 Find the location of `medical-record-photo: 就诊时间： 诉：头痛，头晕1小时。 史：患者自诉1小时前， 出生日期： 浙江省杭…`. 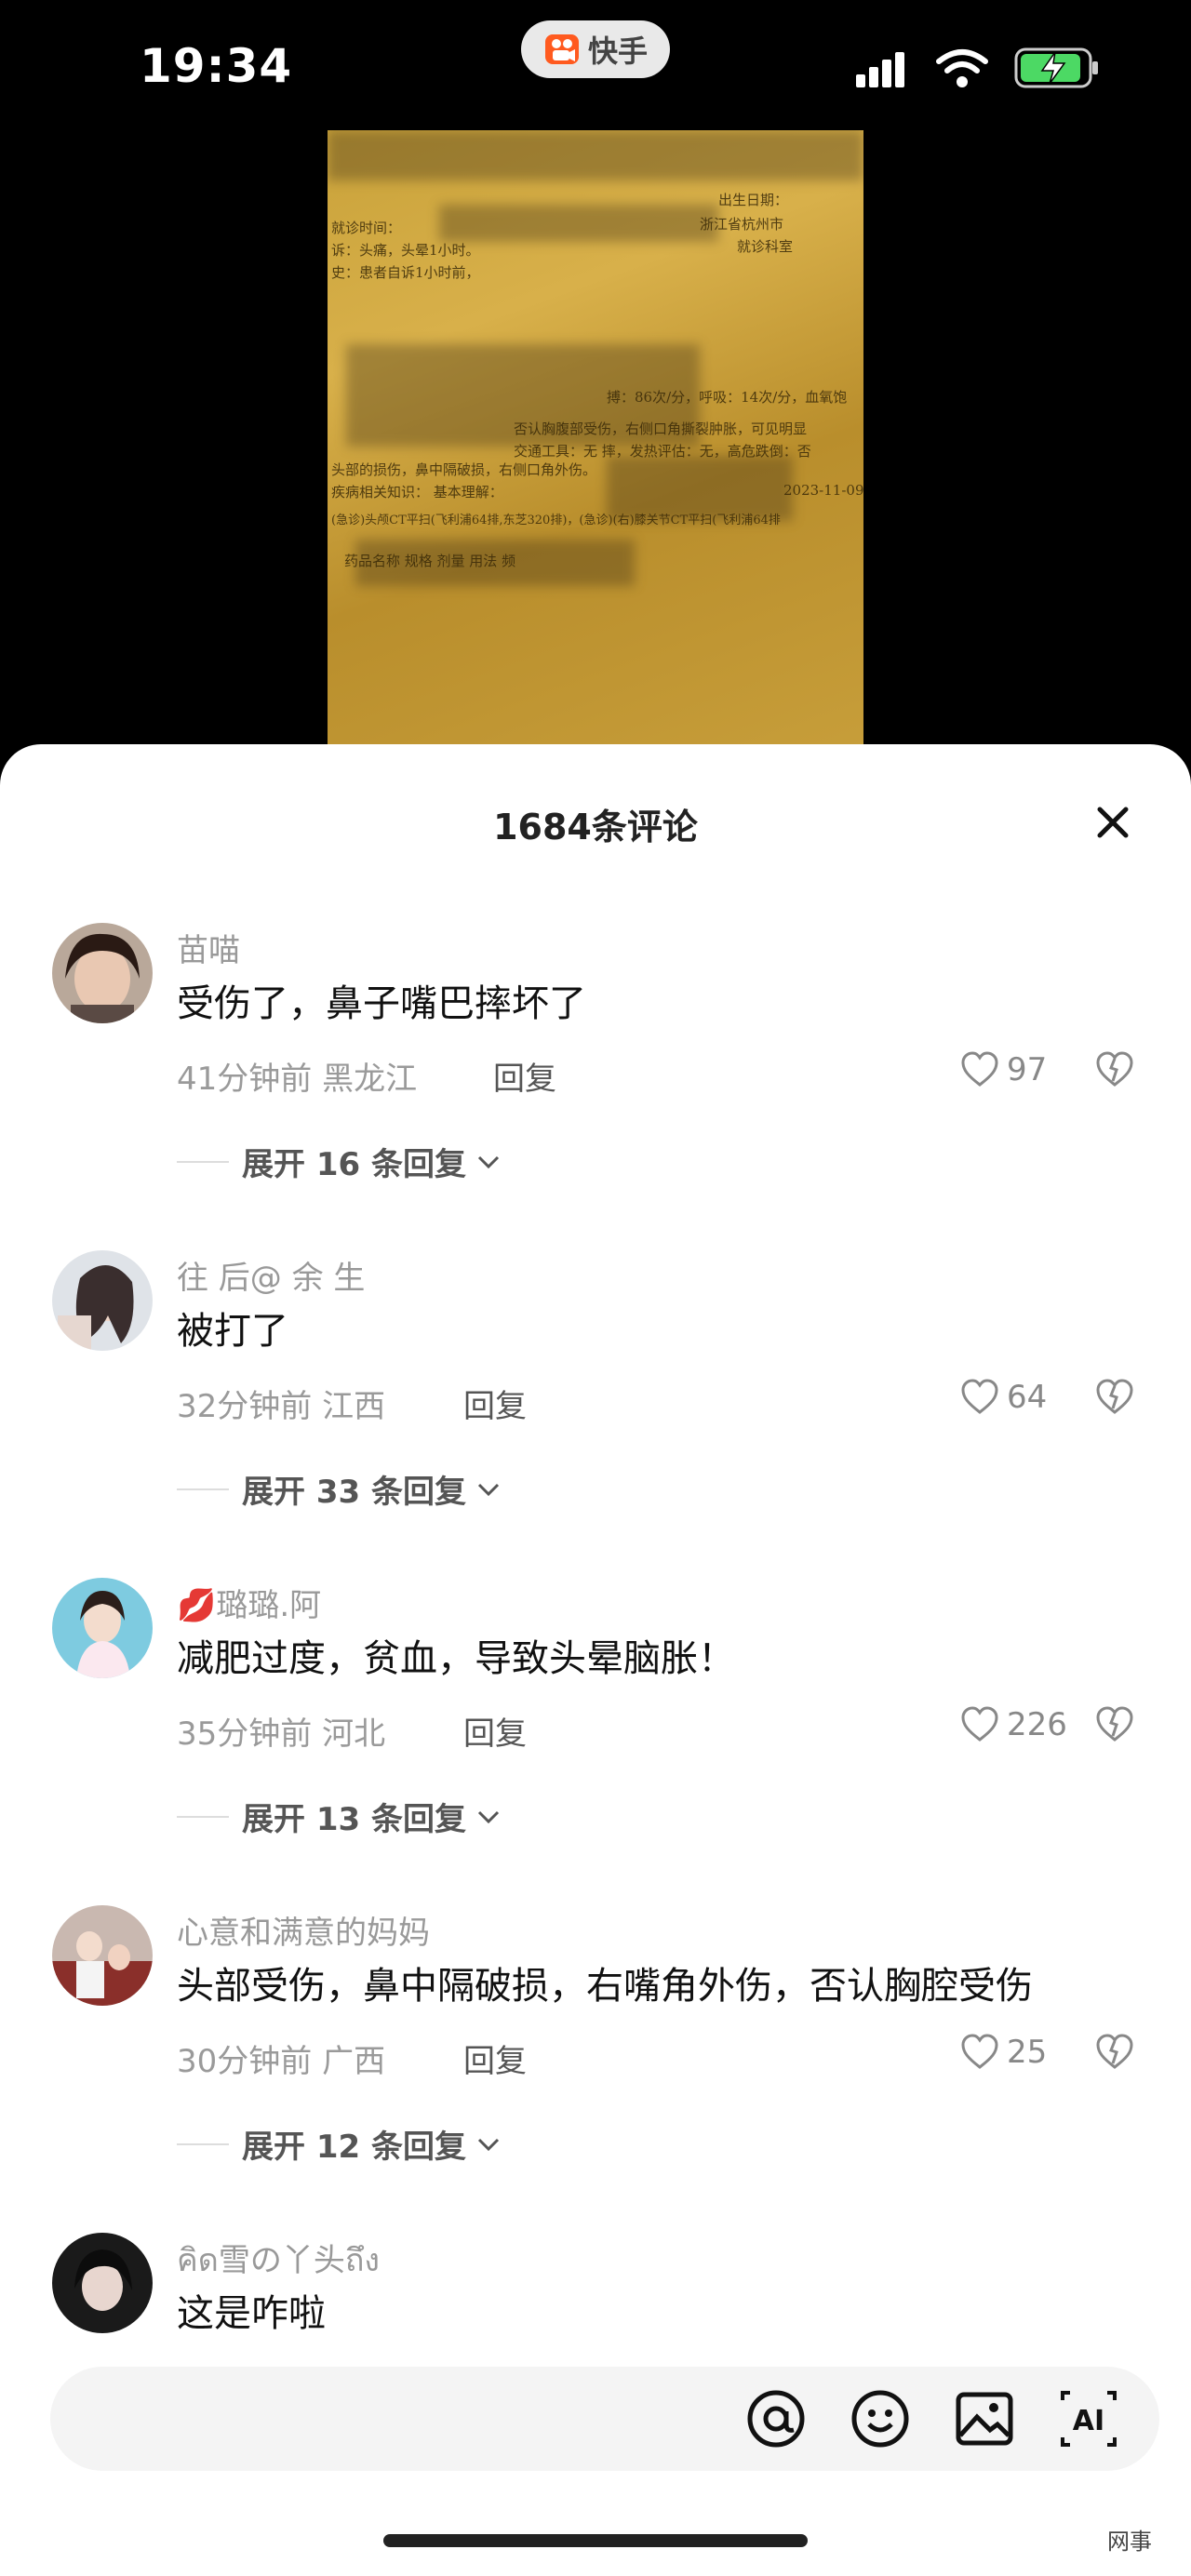

medical-record-photo: 就诊时间： 诉：头痛，头晕1小时。 史：患者自诉1小时前， 出生日期： 浙江省杭… is located at coordinates (595, 442).